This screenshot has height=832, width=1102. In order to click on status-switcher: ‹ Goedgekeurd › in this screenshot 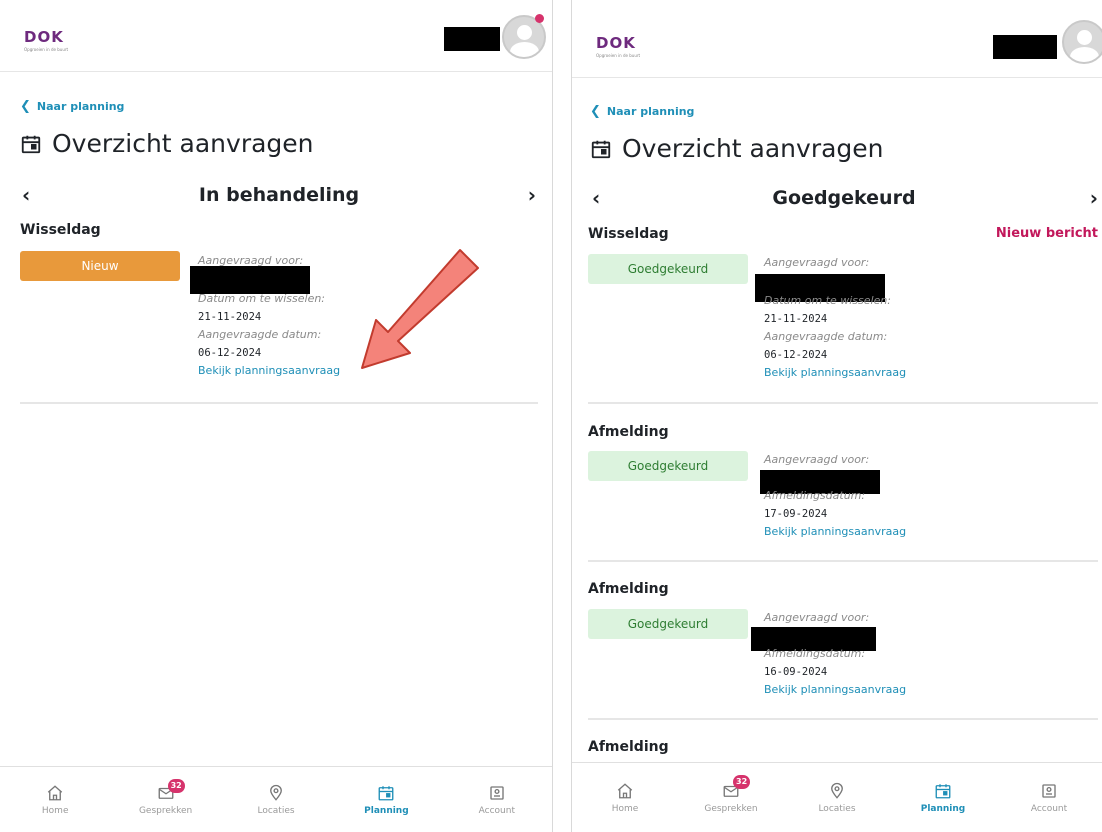, I will do `click(844, 201)`.